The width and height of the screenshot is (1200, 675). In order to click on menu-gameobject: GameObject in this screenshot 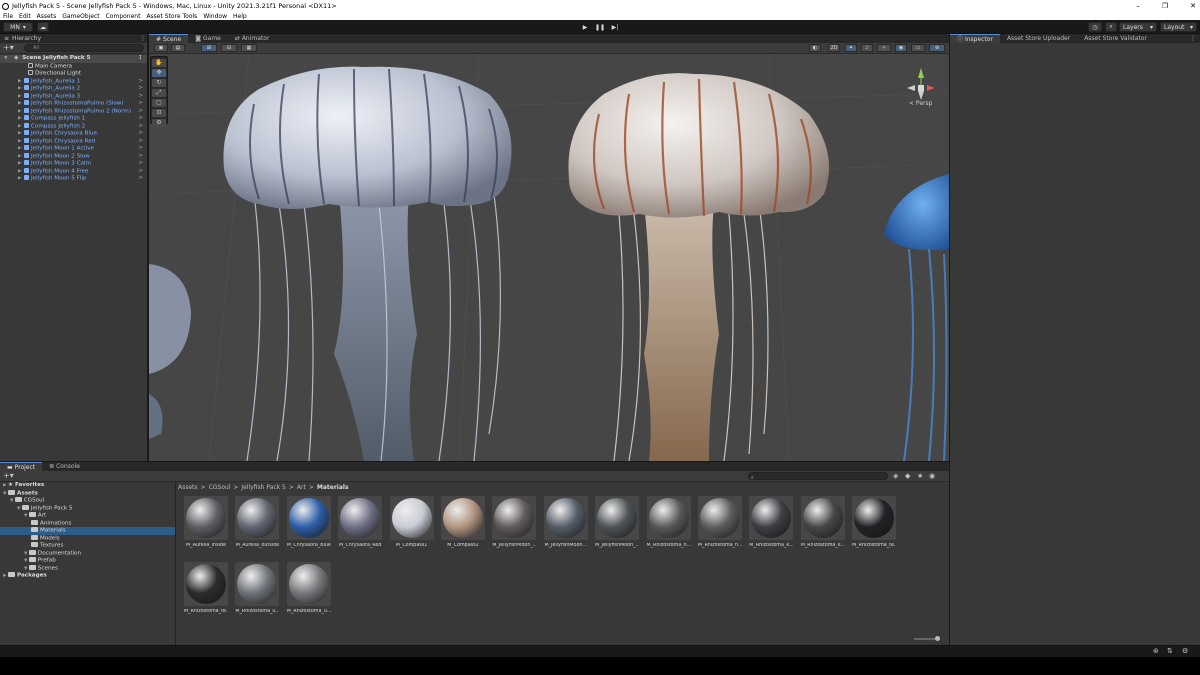, I will do `click(80, 16)`.